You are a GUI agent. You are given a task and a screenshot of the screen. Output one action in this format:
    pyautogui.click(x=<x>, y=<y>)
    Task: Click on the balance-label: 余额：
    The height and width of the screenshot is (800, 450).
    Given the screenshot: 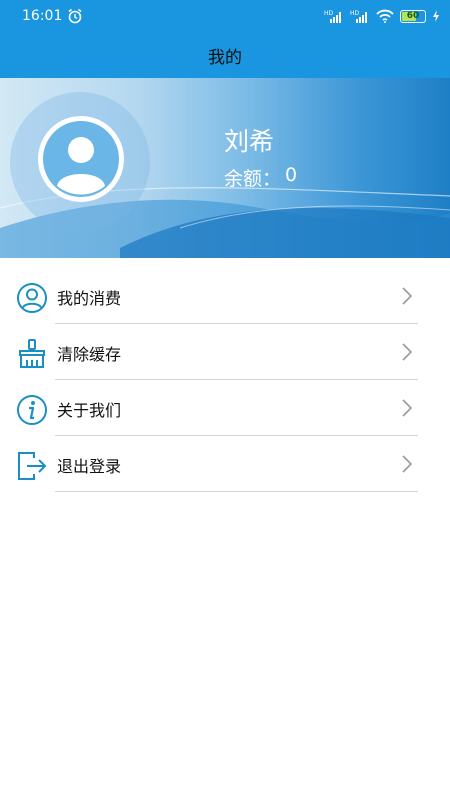 What is the action you would take?
    pyautogui.click(x=253, y=179)
    